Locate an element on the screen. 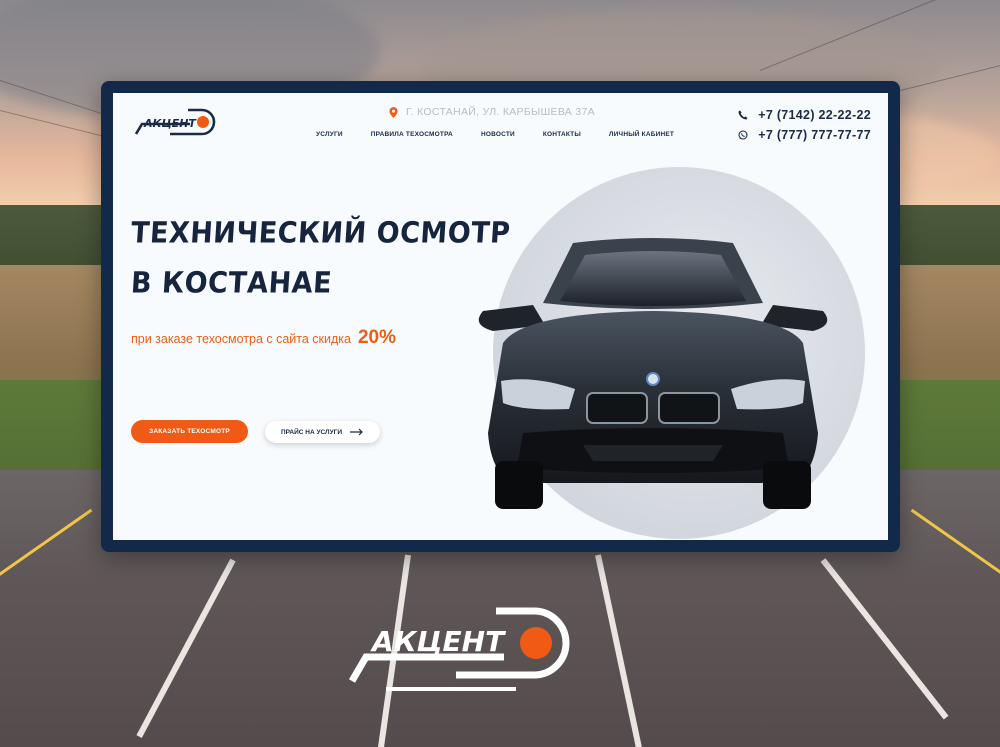 This screenshot has width=1000, height=747. phone-row: +7 (777) 777-77-77 is located at coordinates (804, 135).